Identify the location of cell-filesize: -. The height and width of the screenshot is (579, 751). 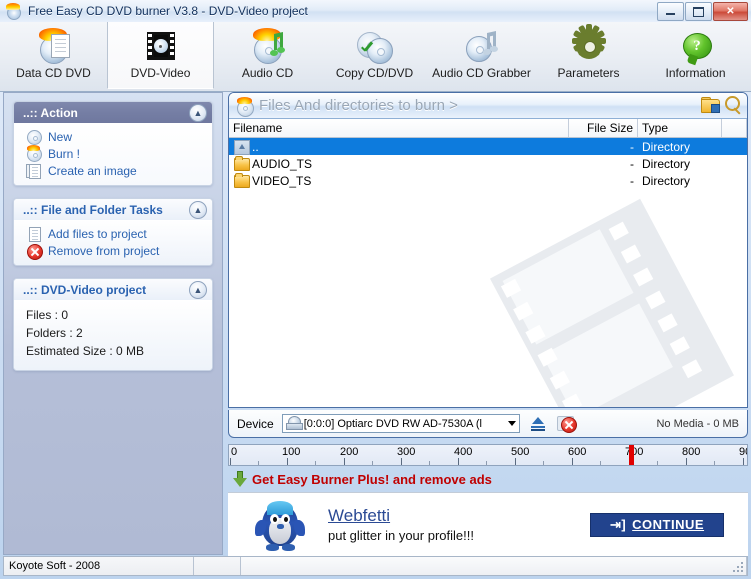
(632, 163).